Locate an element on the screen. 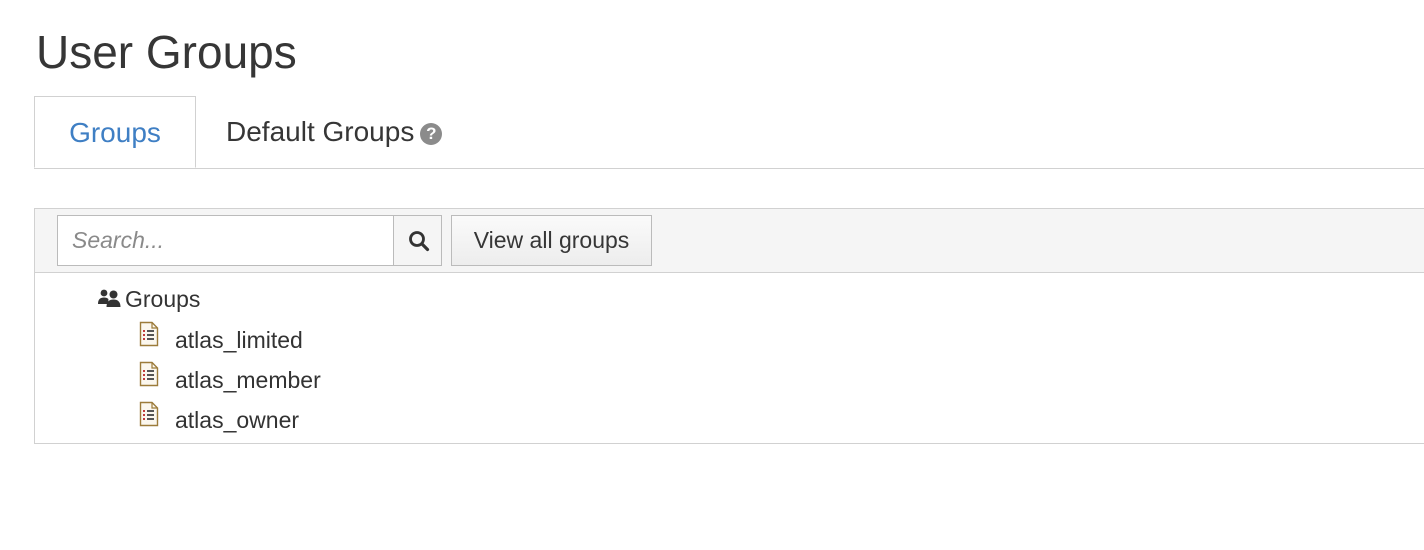 This screenshot has width=1424, height=550. tree-item-label: atlas_member is located at coordinates (248, 380).